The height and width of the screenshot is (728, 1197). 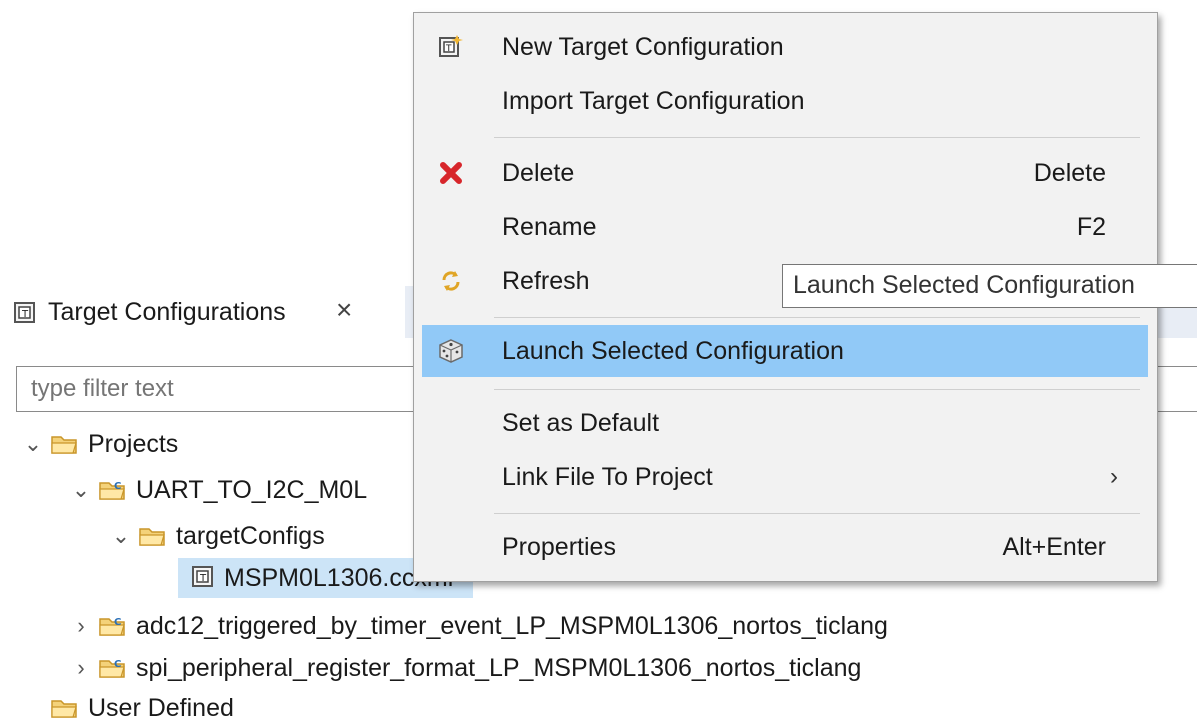 I want to click on menu-item-import-target-configuration: Import Target Configuration, so click(x=785, y=101).